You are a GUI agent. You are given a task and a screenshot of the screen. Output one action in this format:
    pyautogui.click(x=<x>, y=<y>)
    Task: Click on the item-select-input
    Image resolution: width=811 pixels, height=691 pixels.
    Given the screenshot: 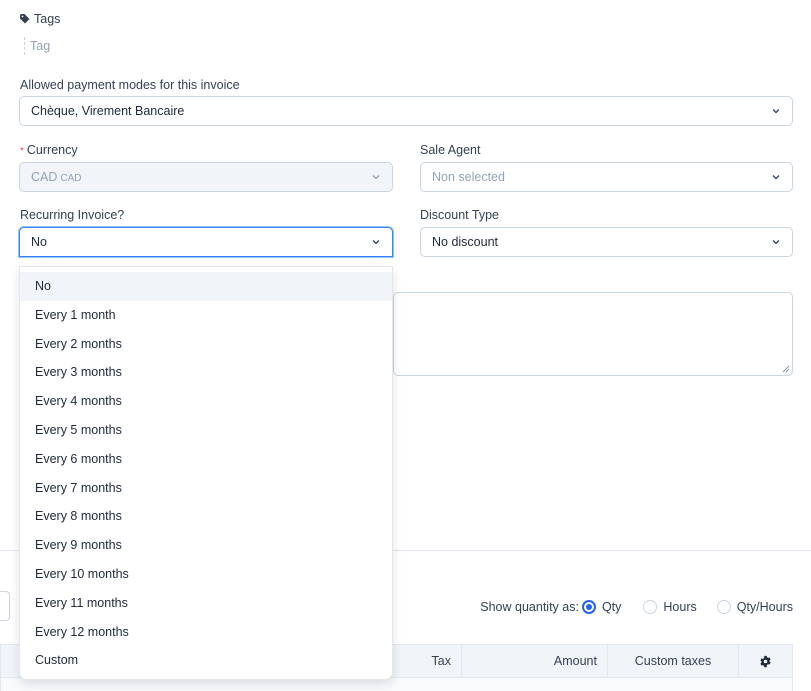 What is the action you would take?
    pyautogui.click(x=5, y=606)
    